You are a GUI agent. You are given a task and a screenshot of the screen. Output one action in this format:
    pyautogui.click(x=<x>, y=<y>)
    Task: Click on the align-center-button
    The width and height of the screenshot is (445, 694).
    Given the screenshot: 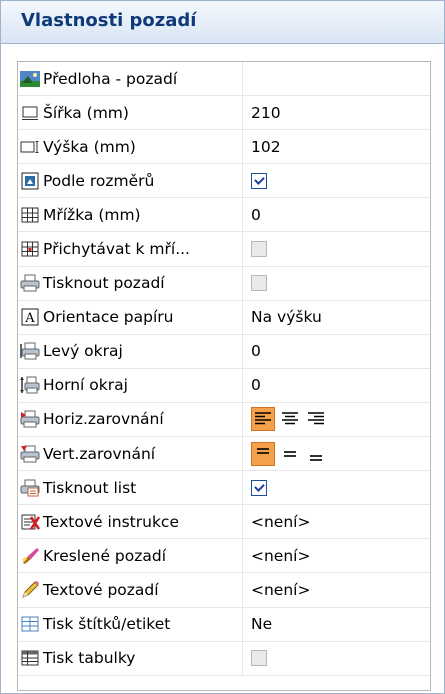 What is the action you would take?
    pyautogui.click(x=290, y=419)
    